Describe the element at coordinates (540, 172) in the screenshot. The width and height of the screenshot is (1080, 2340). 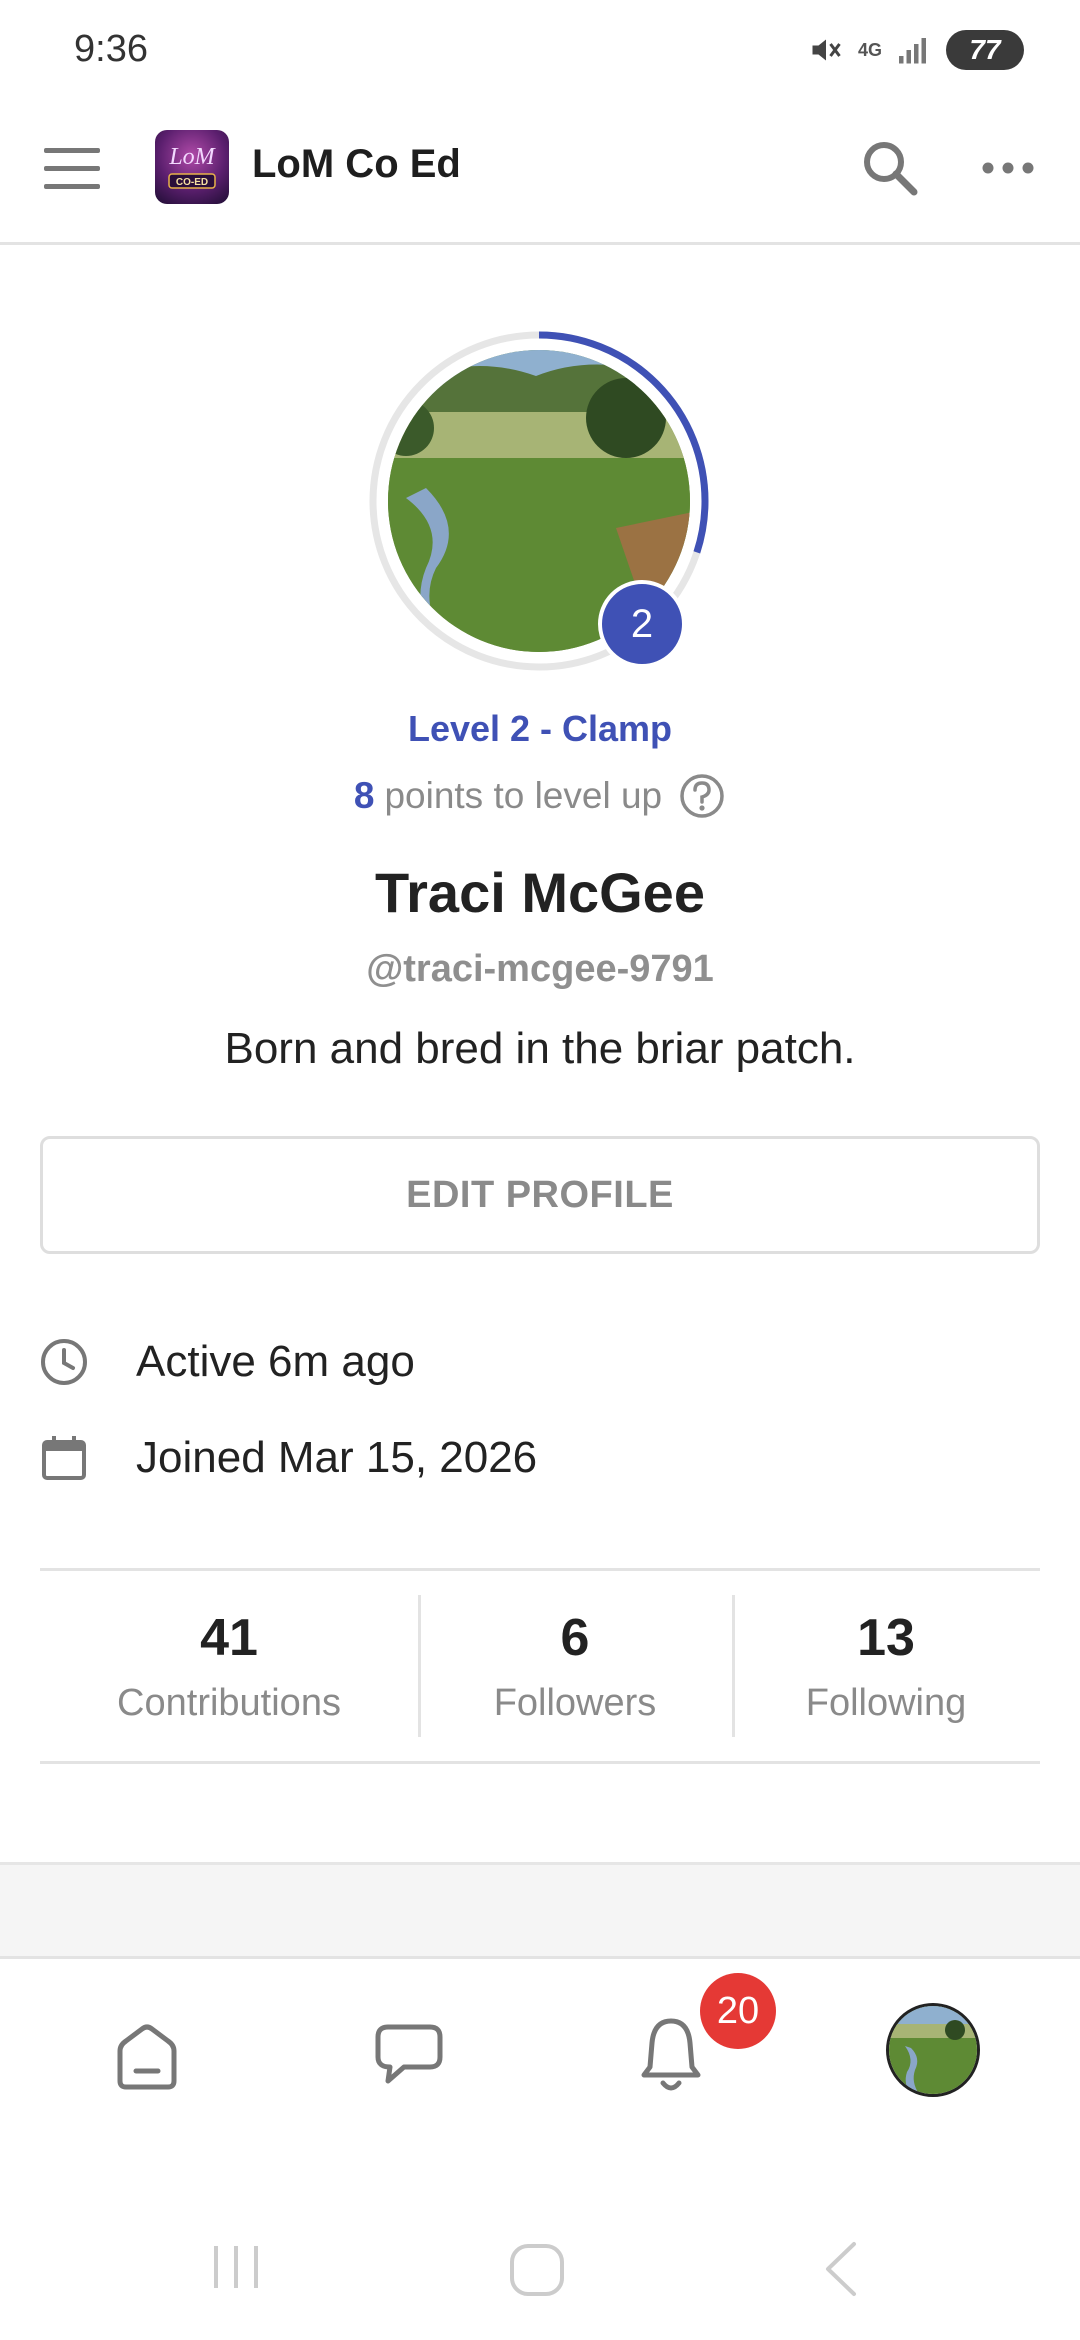
I see `app-header: LoM CO-ED LoM Co Ed` at that location.